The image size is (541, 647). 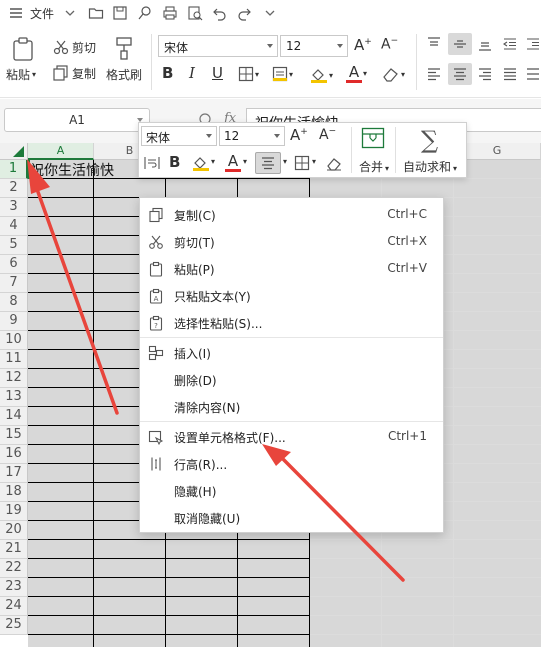 I want to click on row-header: 16, so click(x=14, y=454).